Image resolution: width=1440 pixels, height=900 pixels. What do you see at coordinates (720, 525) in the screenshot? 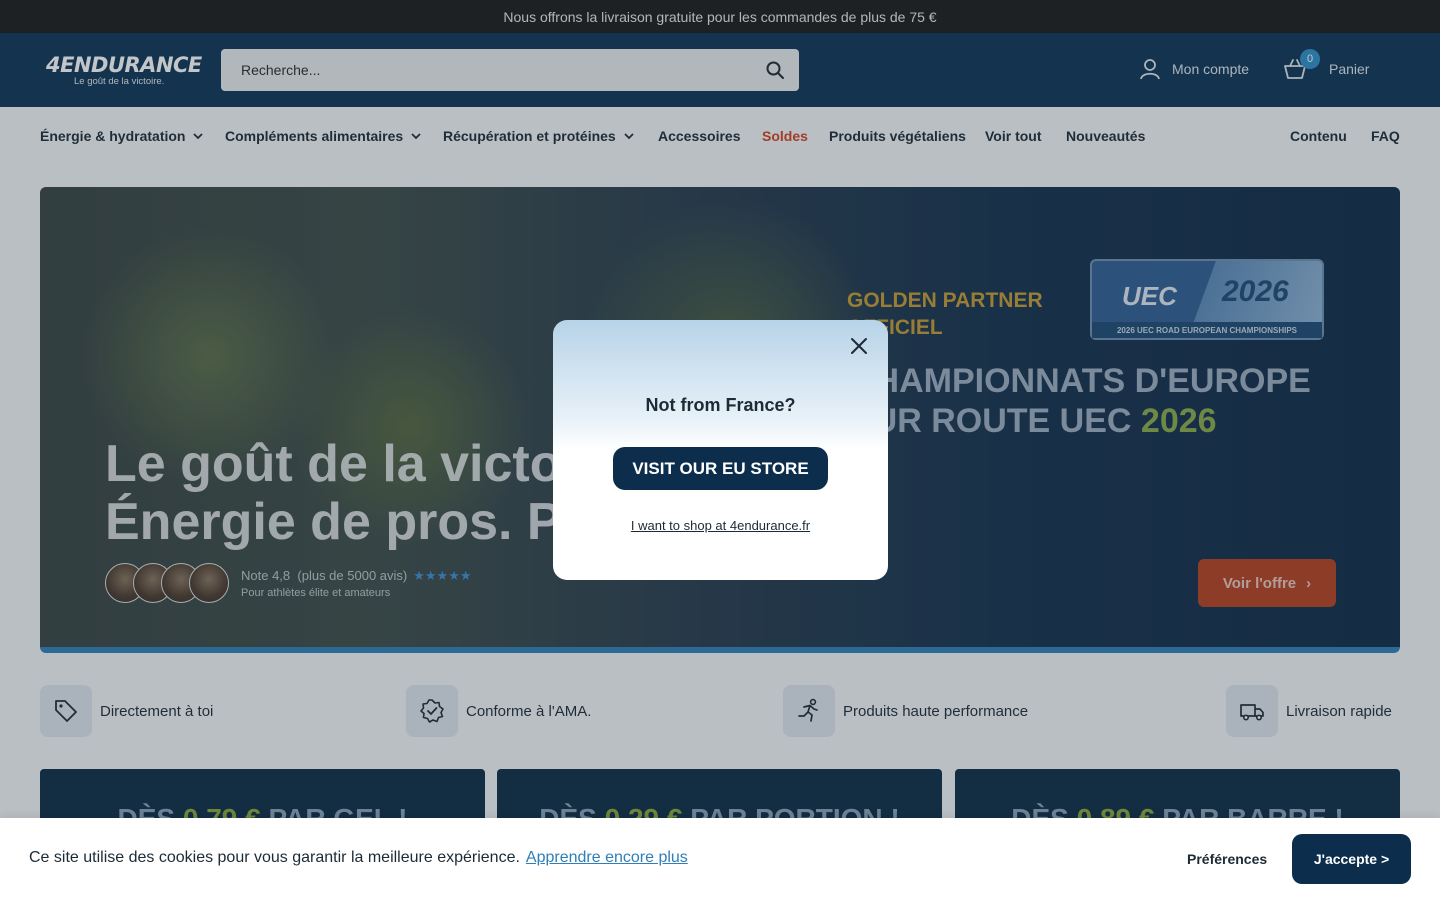
I see `stay-on-fr-link: I want to shop at 4endurance.fr` at bounding box center [720, 525].